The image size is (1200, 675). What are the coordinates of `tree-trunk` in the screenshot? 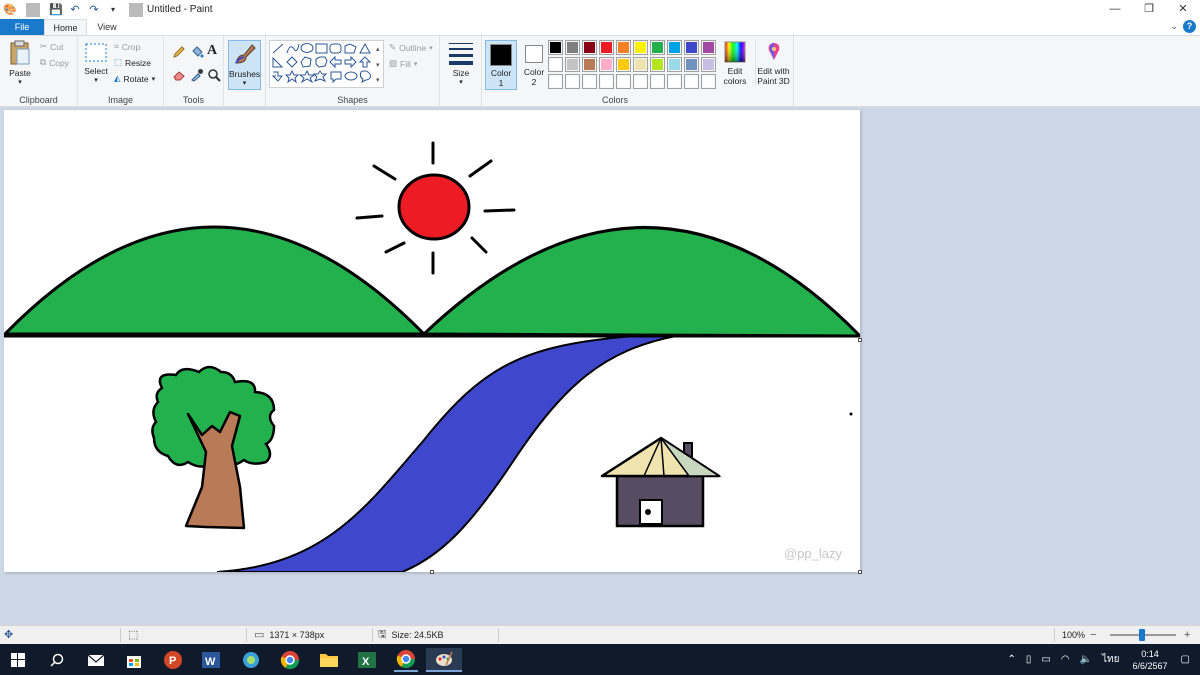 It's located at (215, 470).